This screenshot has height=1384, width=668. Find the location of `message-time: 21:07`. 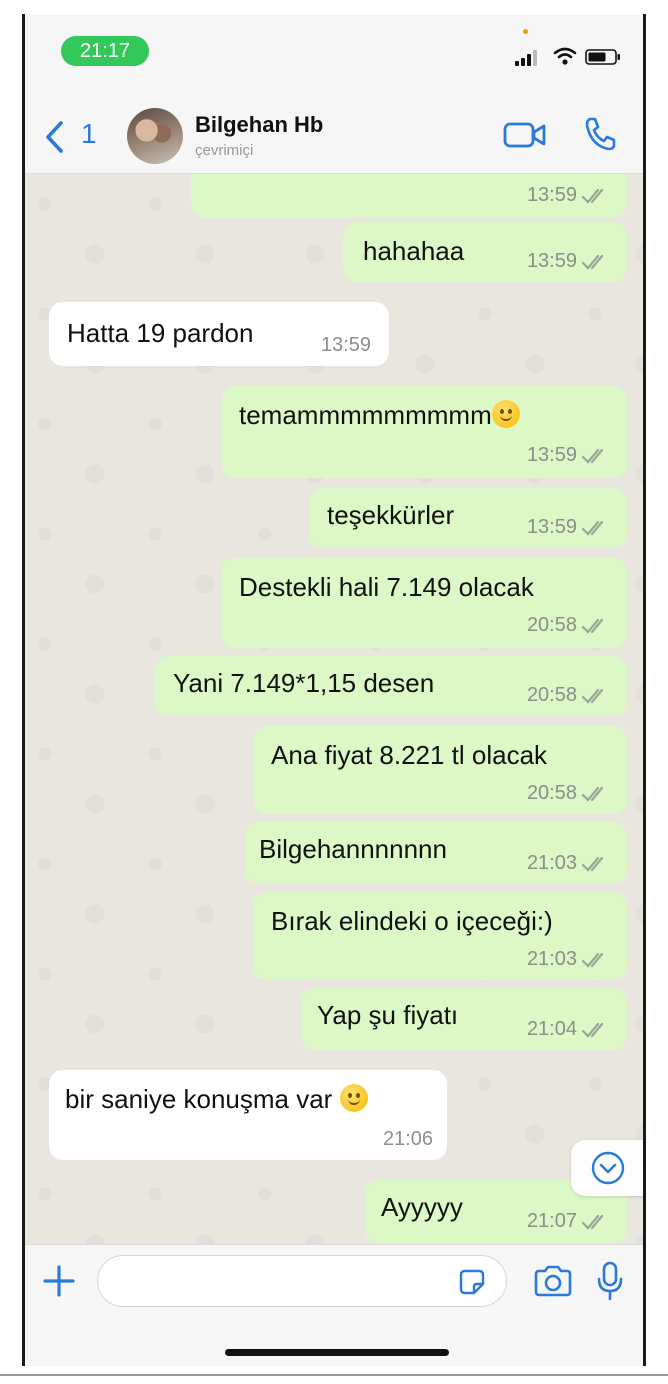

message-time: 21:07 is located at coordinates (551, 1221).